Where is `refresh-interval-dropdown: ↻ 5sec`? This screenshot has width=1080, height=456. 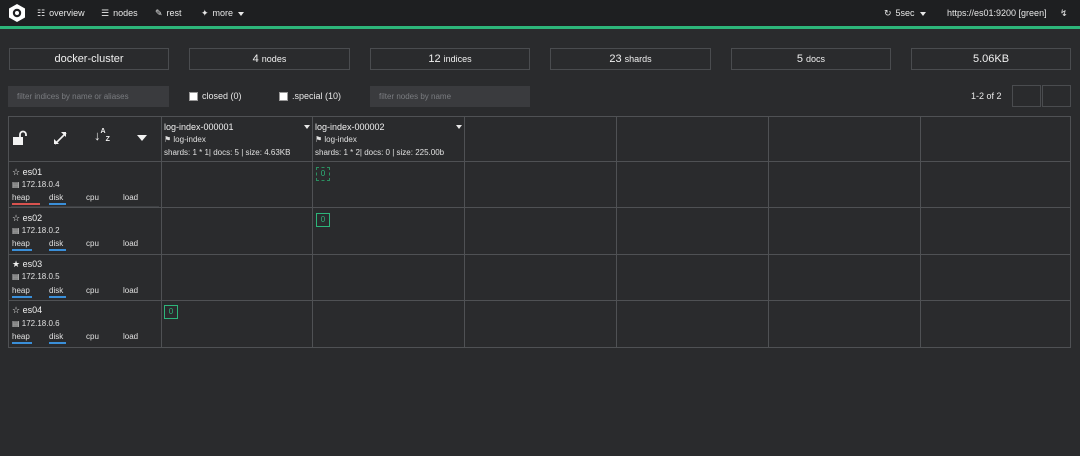 refresh-interval-dropdown: ↻ 5sec is located at coordinates (905, 13).